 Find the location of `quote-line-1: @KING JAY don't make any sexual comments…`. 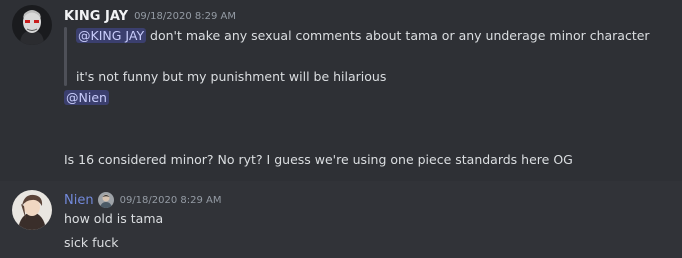

quote-line-1: @KING JAY don't make any sexual comments… is located at coordinates (363, 36).